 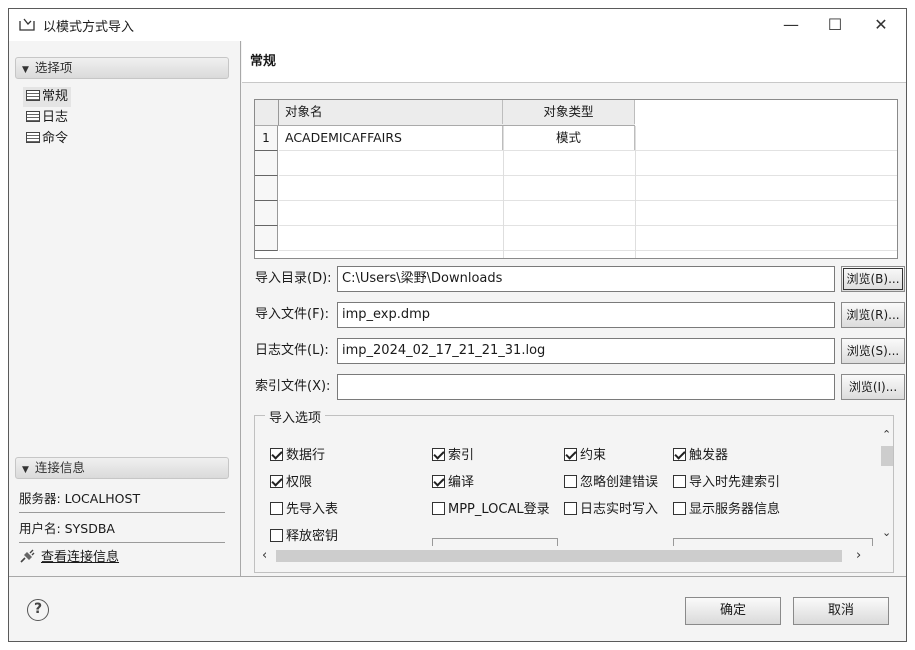 What do you see at coordinates (47, 118) in the screenshot?
I see `nav-item-log: 日志` at bounding box center [47, 118].